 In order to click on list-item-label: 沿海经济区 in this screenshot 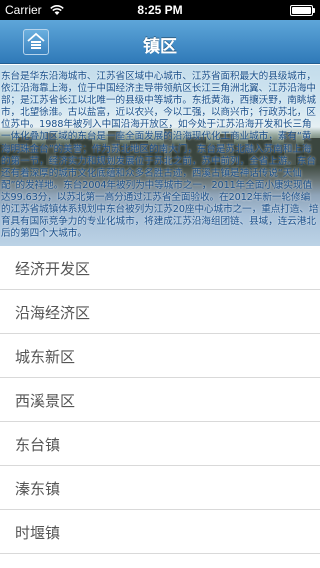, I will do `click(53, 313)`.